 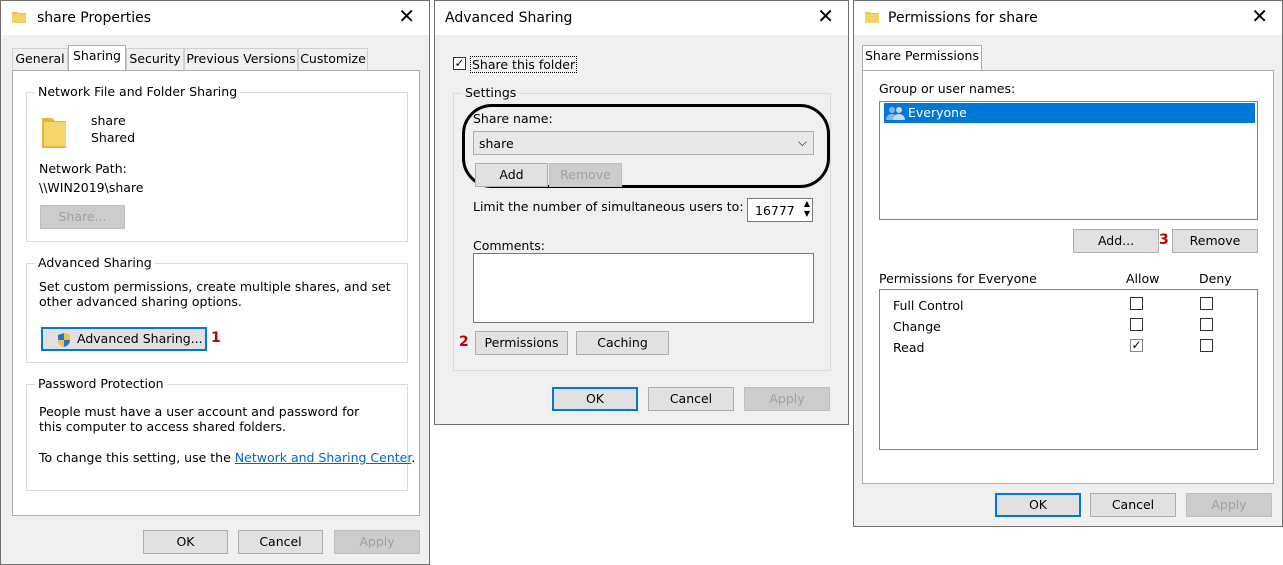 What do you see at coordinates (513, 118) in the screenshot?
I see `share-name-label: Share name:` at bounding box center [513, 118].